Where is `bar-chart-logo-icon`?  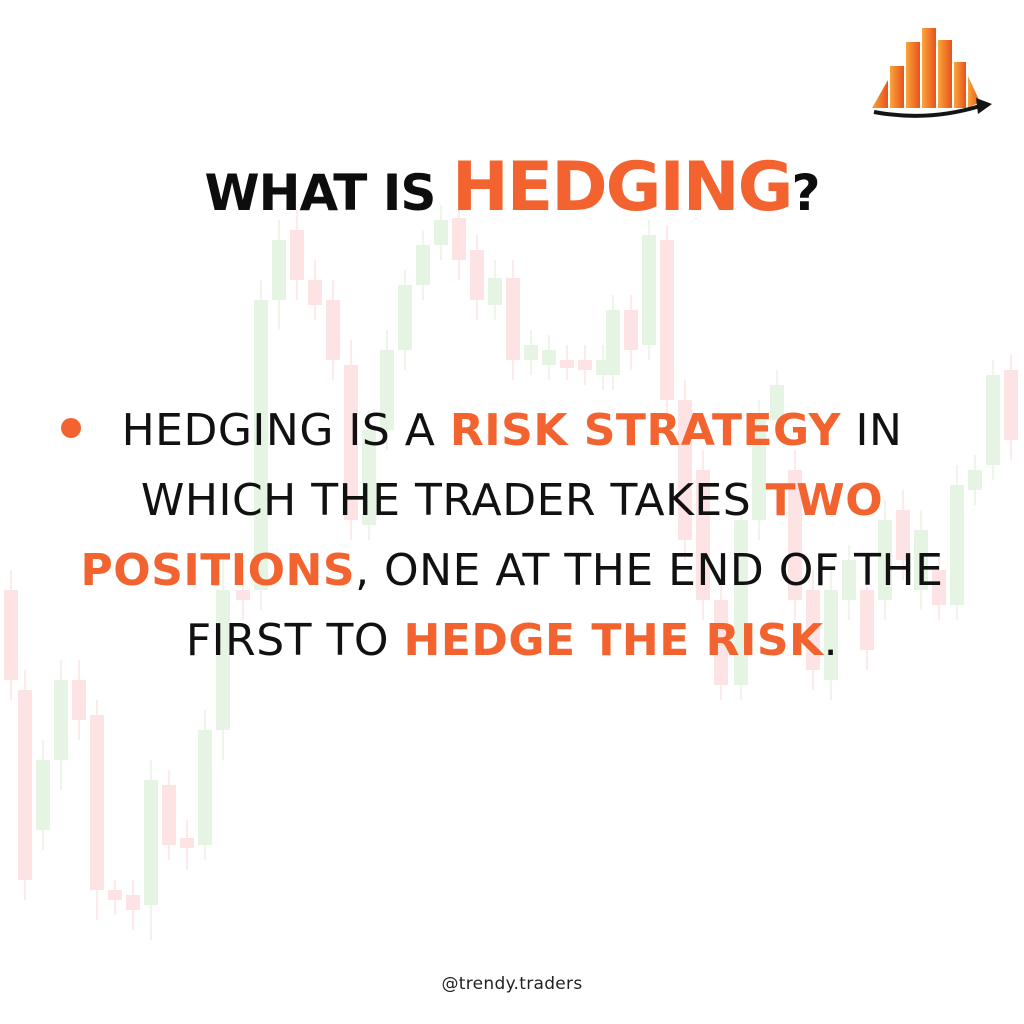 bar-chart-logo-icon is located at coordinates (932, 73).